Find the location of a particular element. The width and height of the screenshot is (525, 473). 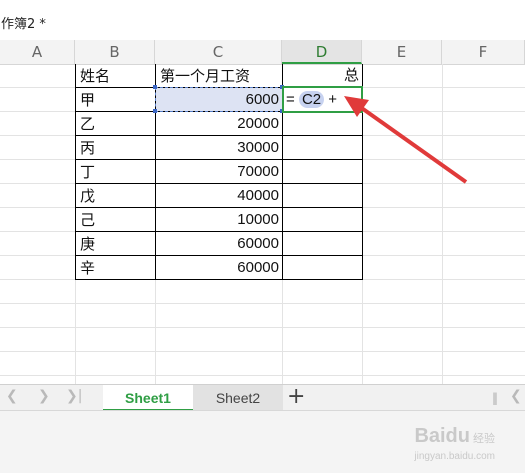

baidu-watermark: Baidu 经验 is located at coordinates (454, 436).